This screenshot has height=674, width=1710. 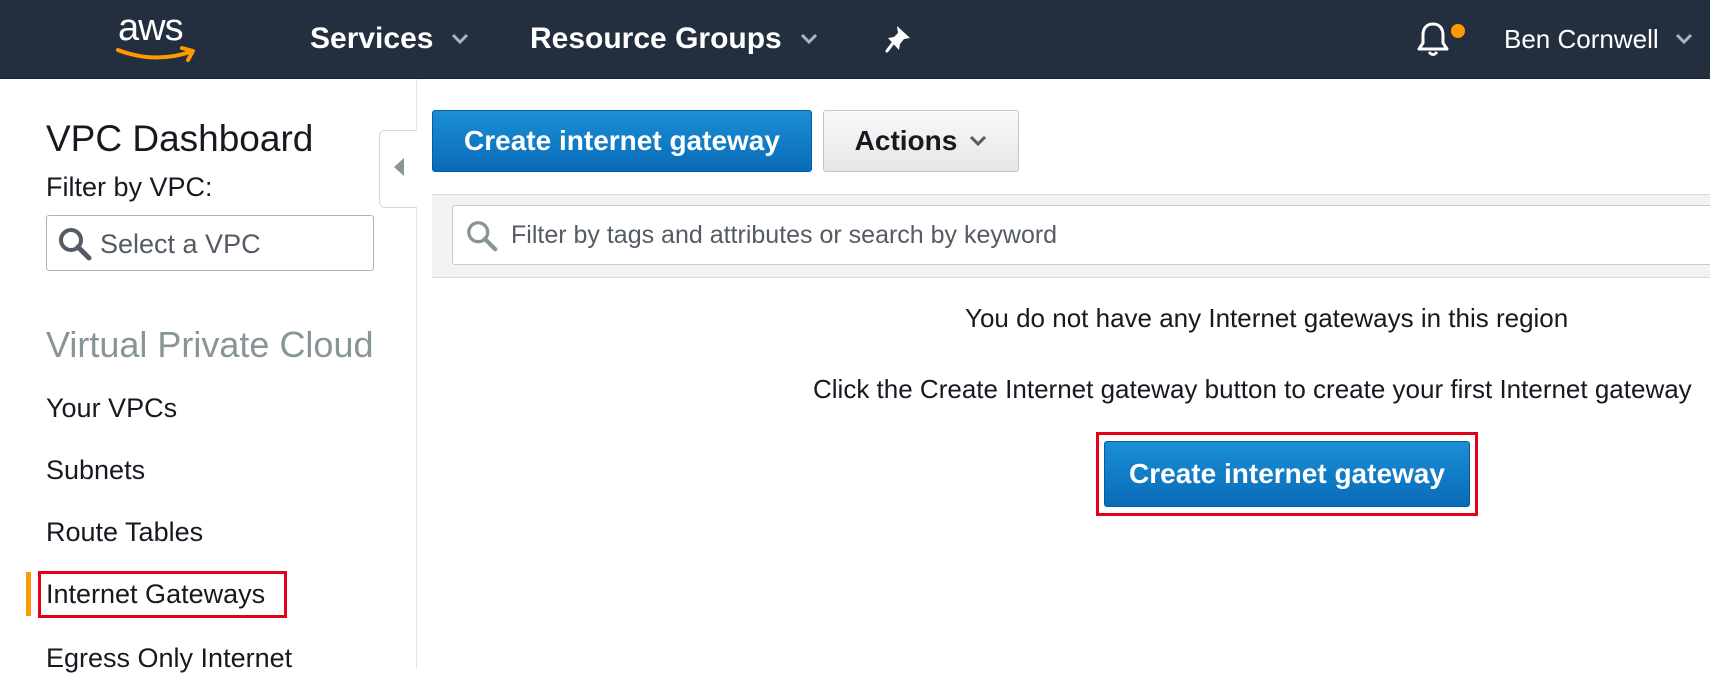 What do you see at coordinates (179, 139) in the screenshot?
I see `sidebar-title: VPC Dashboard` at bounding box center [179, 139].